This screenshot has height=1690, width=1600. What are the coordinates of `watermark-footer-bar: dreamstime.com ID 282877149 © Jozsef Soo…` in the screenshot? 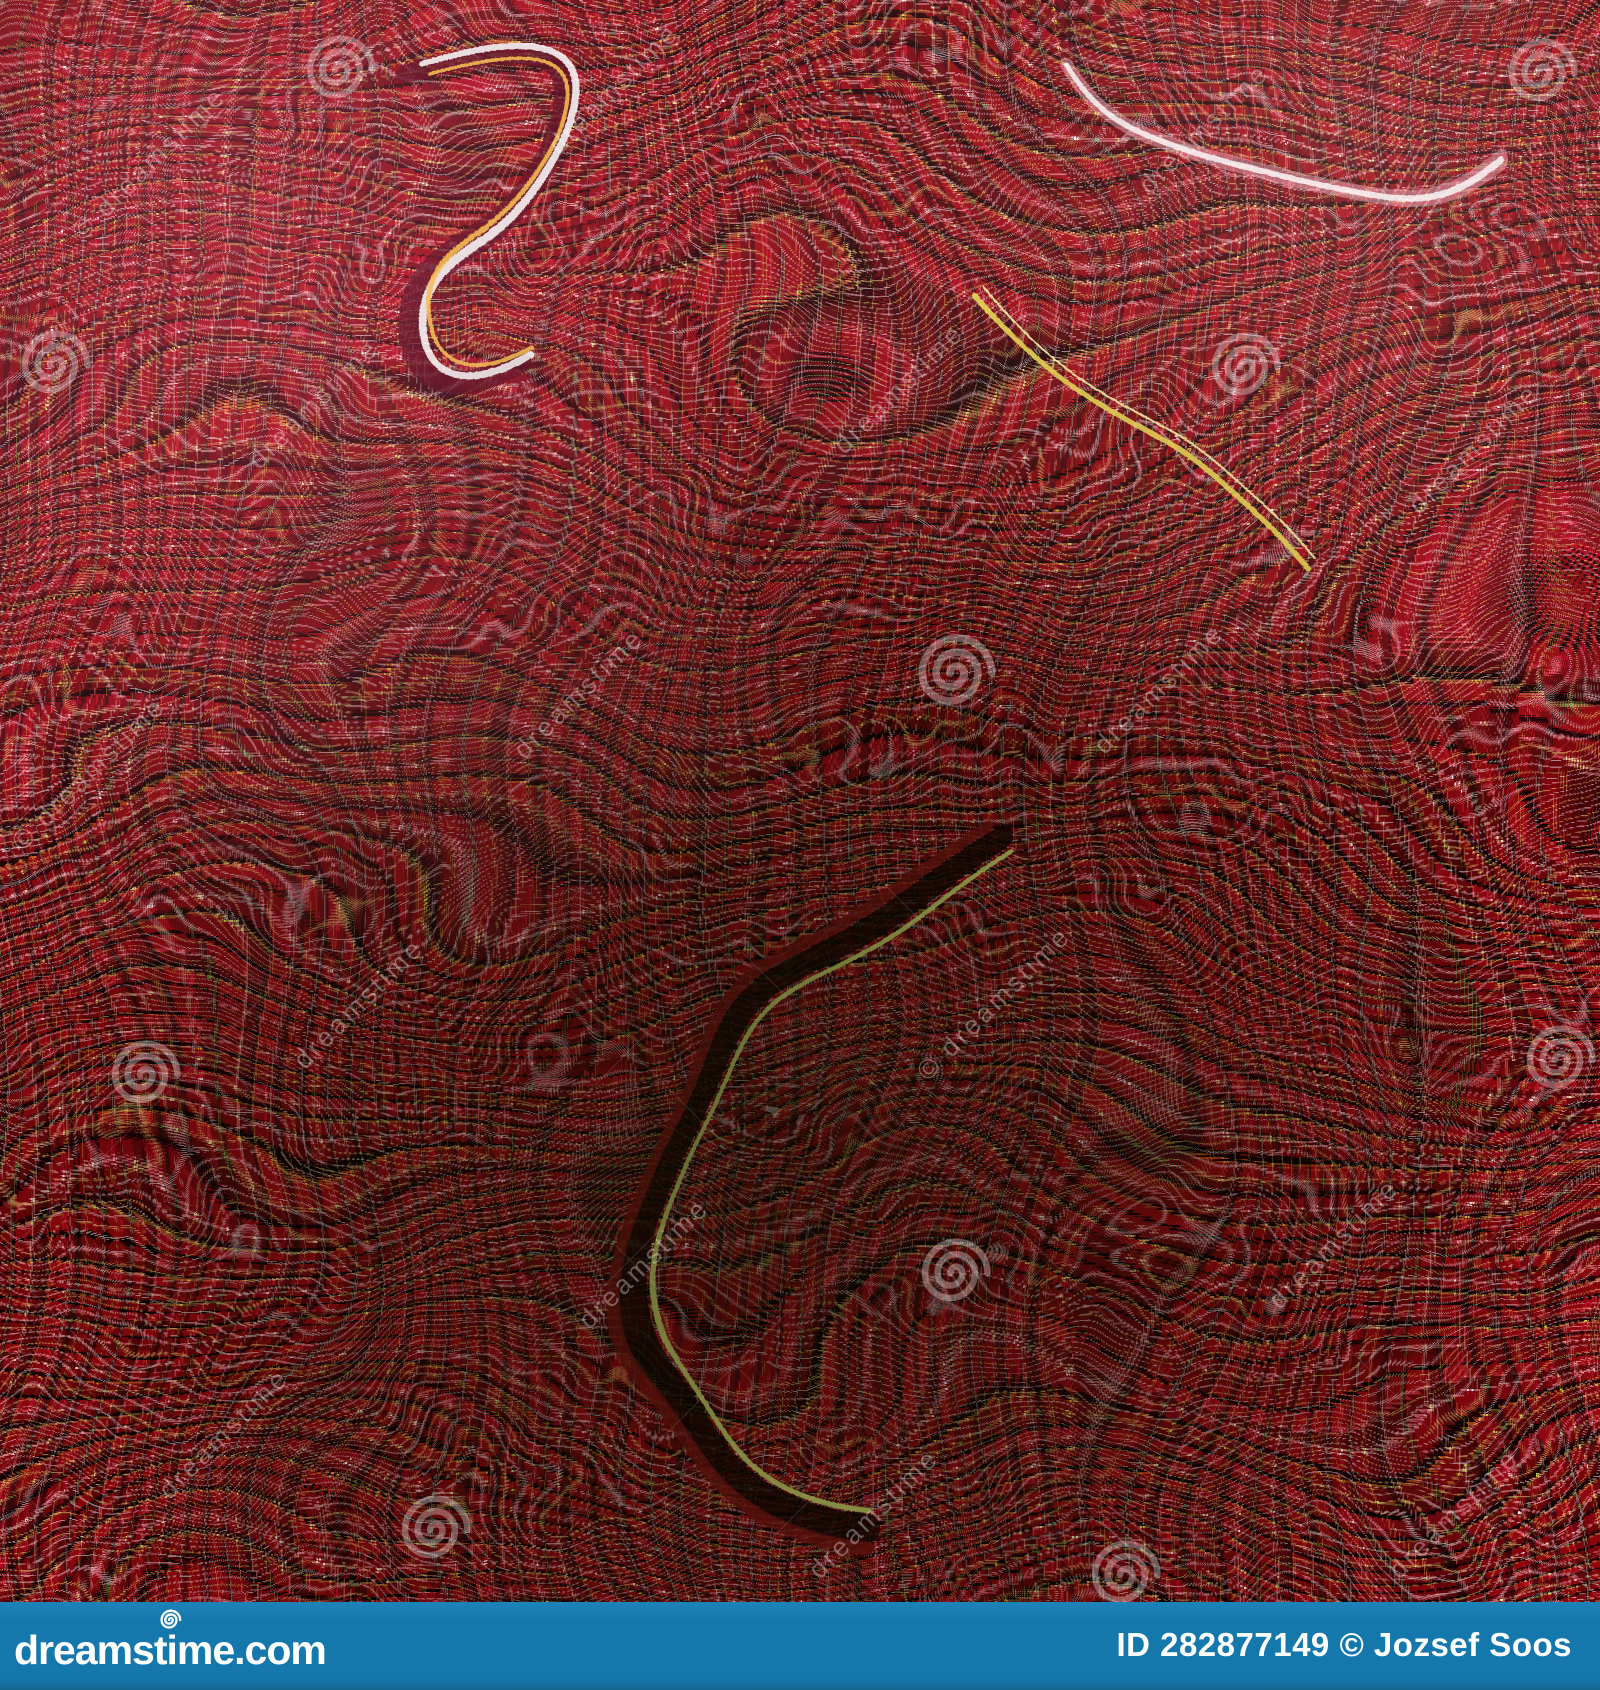 It's located at (800, 1646).